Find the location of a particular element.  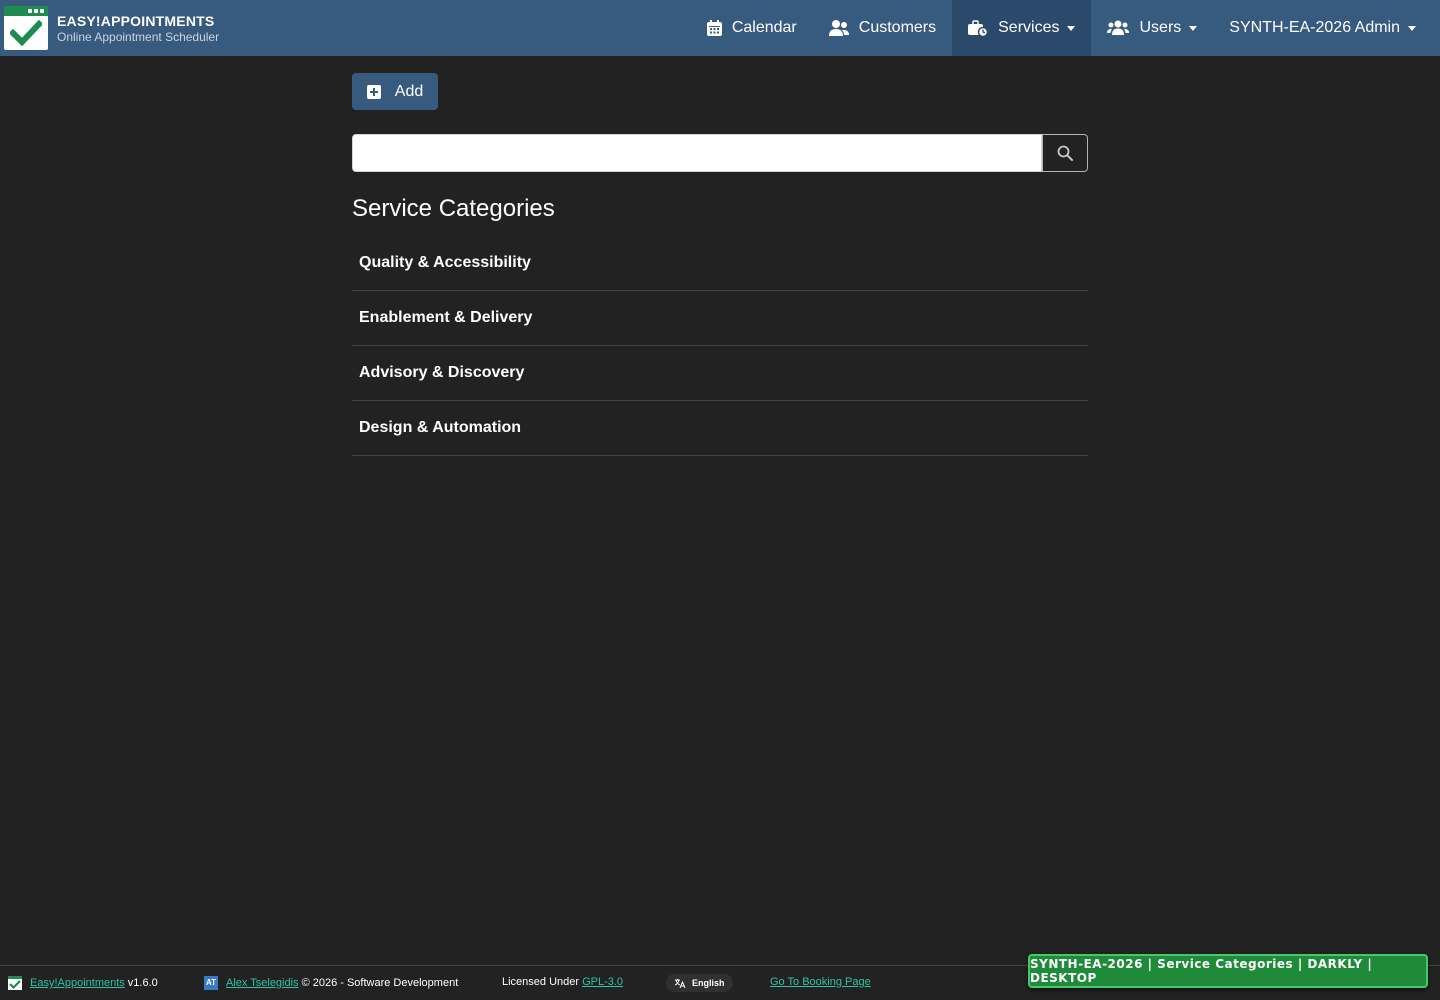

search-icon is located at coordinates (1065, 153).